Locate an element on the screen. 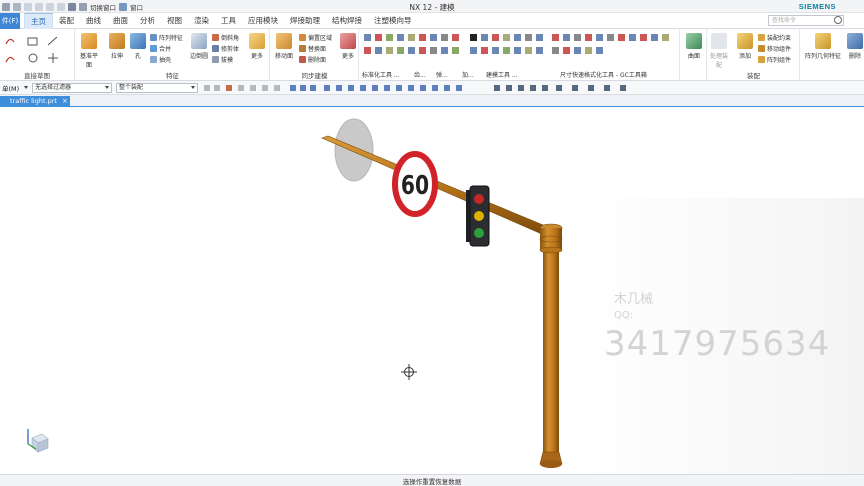 The width and height of the screenshot is (864, 486). offset-region-icon is located at coordinates (302, 37).